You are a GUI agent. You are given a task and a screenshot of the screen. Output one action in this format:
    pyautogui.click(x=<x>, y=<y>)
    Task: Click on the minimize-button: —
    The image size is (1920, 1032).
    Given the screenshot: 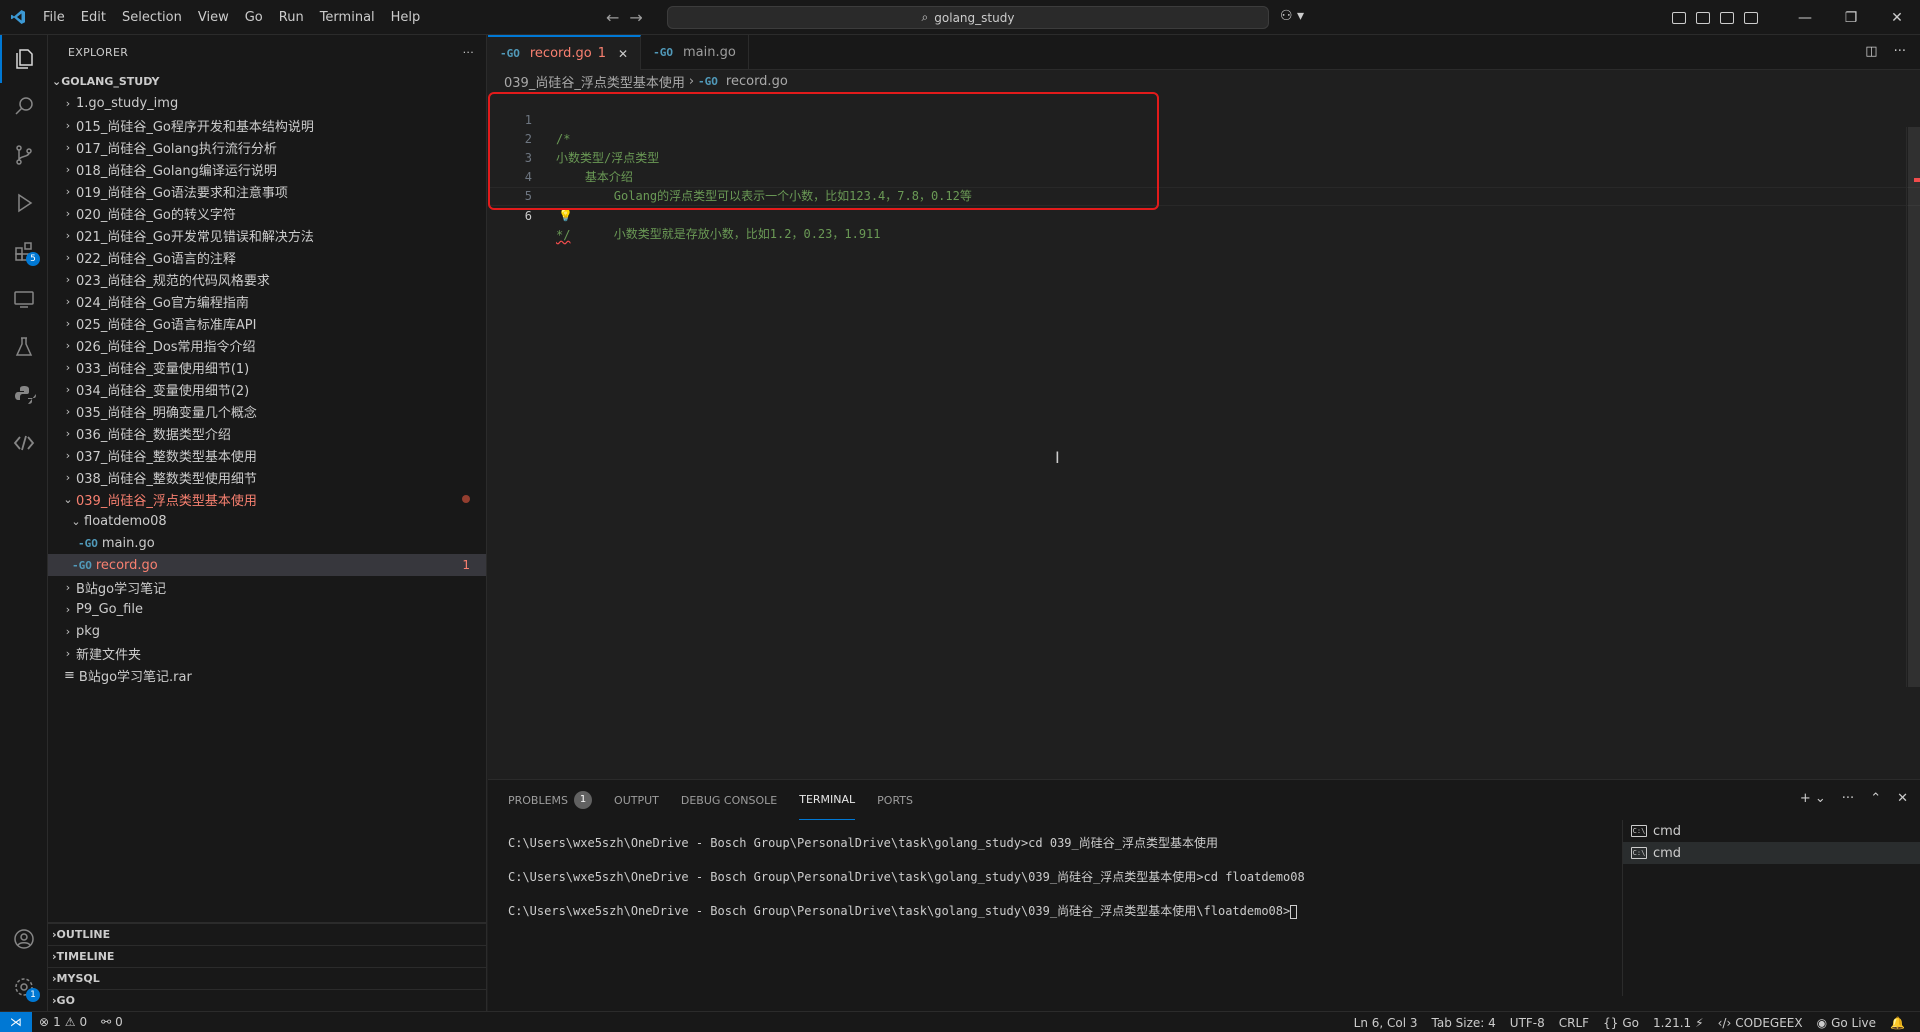 What is the action you would take?
    pyautogui.click(x=1805, y=17)
    